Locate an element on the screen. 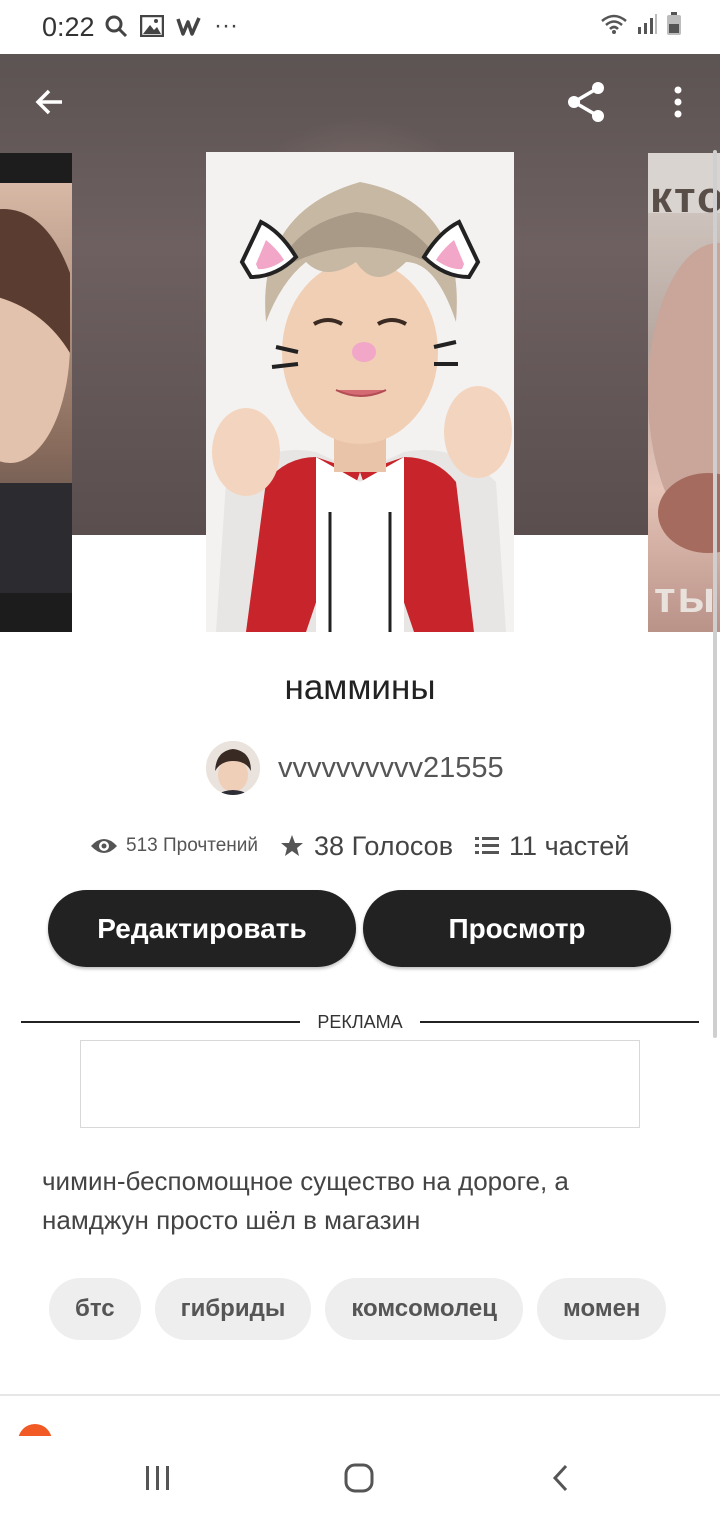  overflow-menu-button is located at coordinates (678, 102).